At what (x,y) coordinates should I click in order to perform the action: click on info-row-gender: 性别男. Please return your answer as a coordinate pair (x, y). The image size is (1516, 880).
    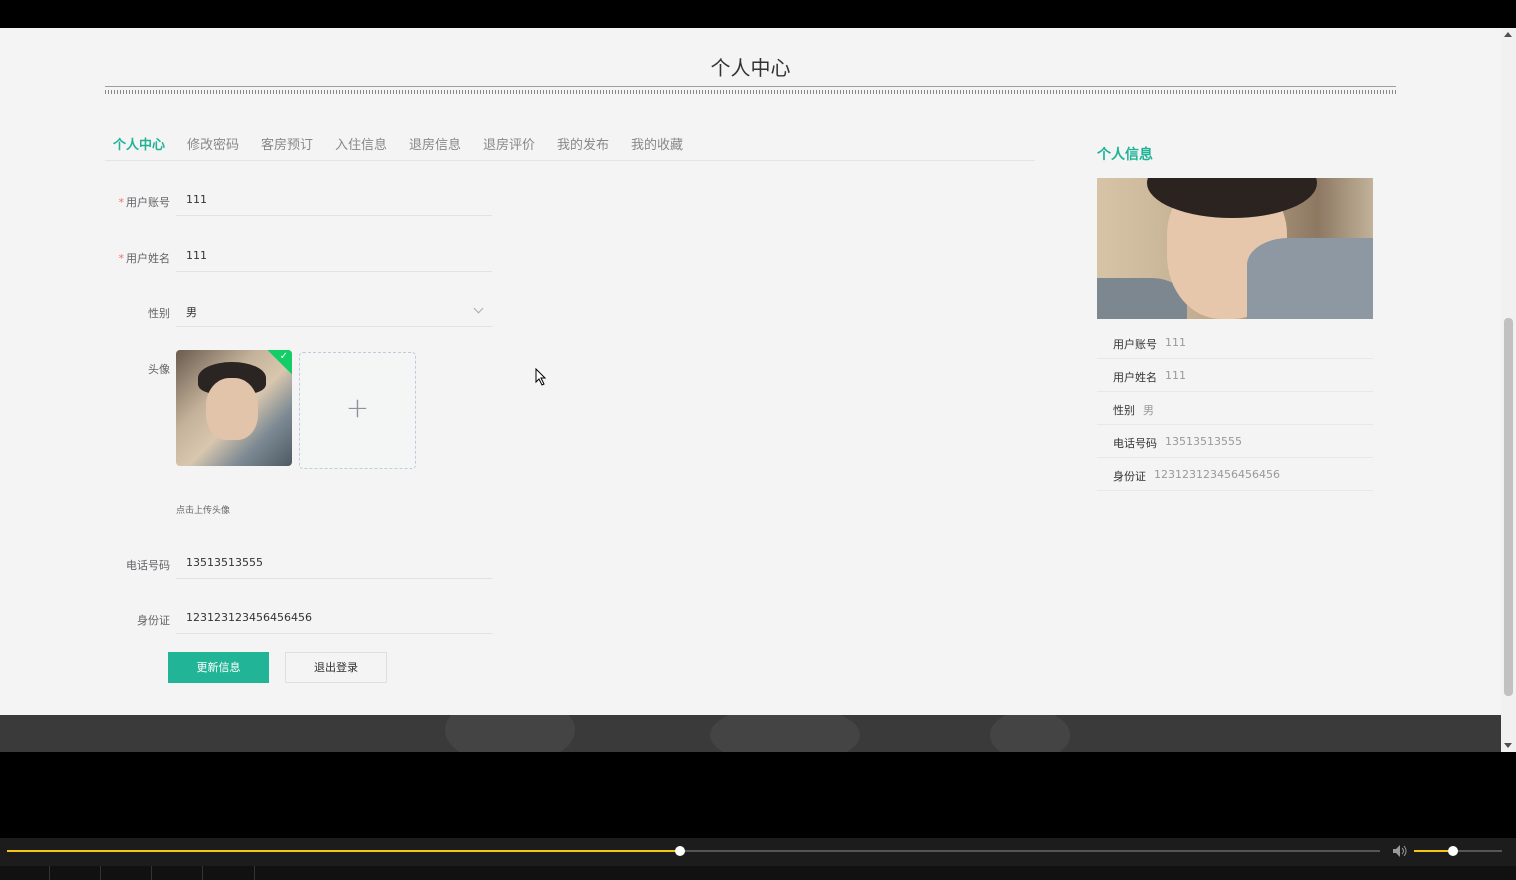
    Looking at the image, I should click on (1235, 408).